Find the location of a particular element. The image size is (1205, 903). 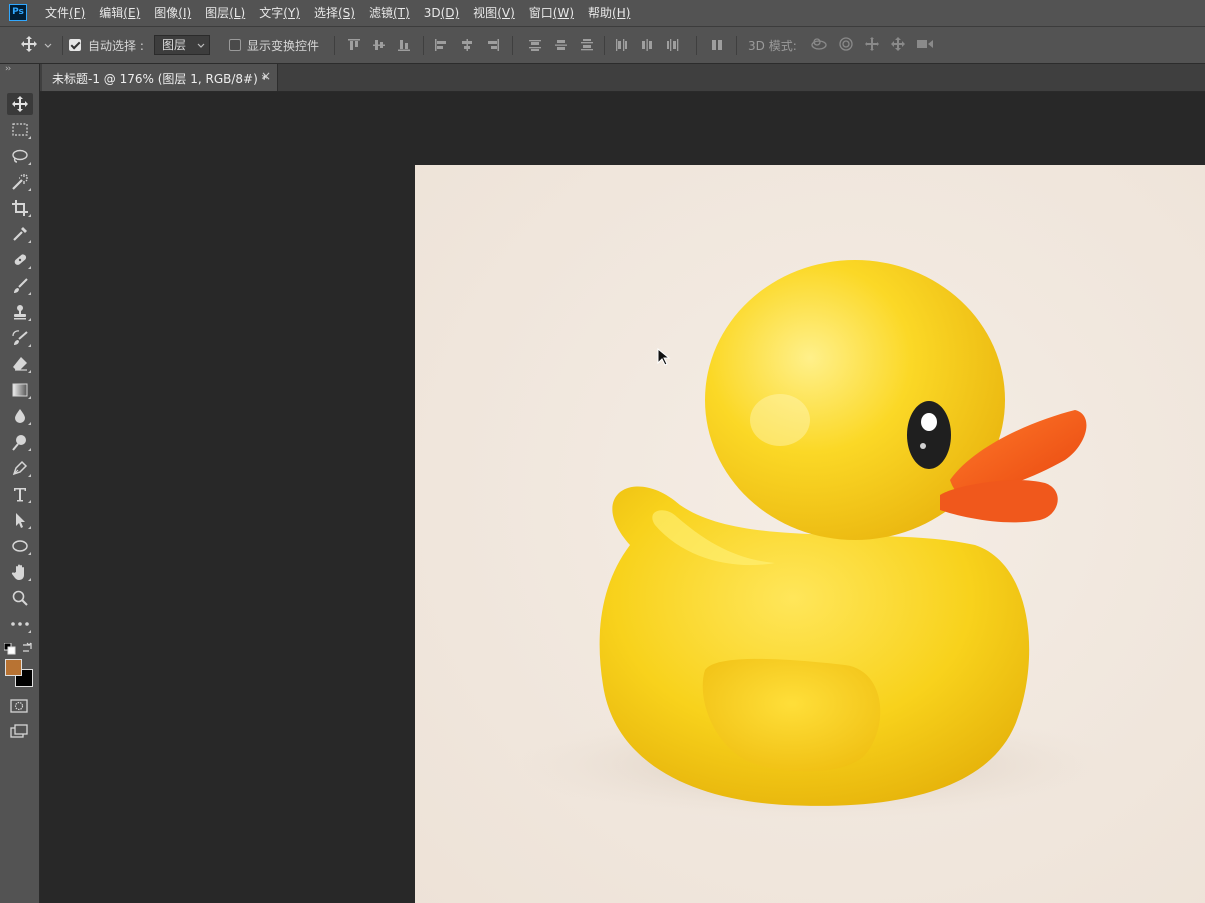

move-tool is located at coordinates (20, 104).